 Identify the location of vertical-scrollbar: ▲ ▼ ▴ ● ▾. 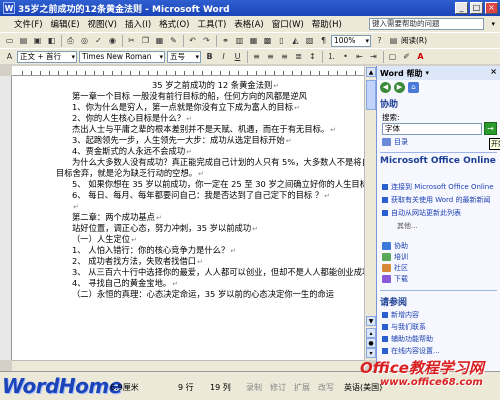
(370, 213).